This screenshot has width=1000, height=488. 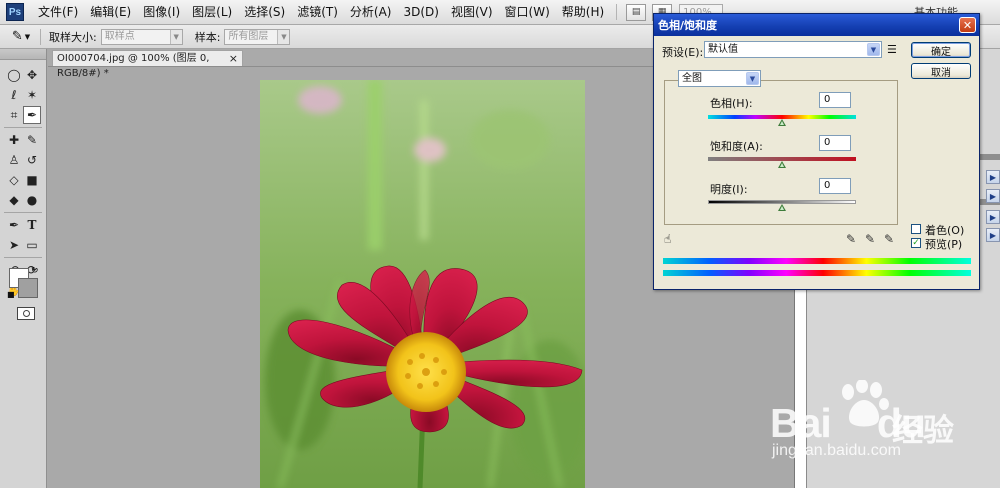 What do you see at coordinates (32, 225) in the screenshot?
I see `type-tool: T` at bounding box center [32, 225].